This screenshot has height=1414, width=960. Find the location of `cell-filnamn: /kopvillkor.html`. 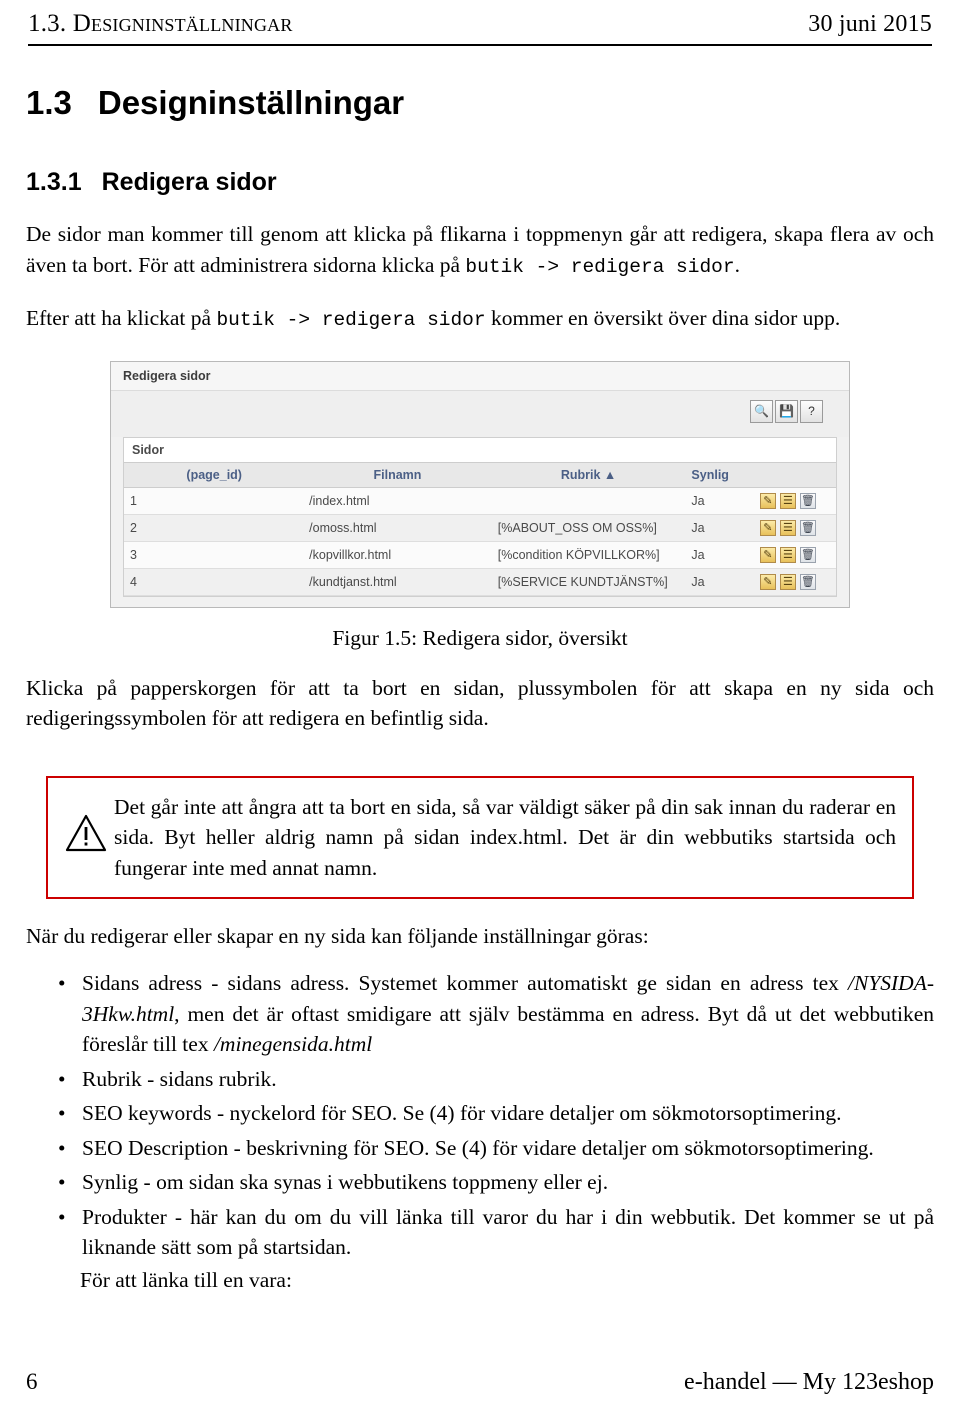

cell-filnamn: /kopvillkor.html is located at coordinates (397, 555).